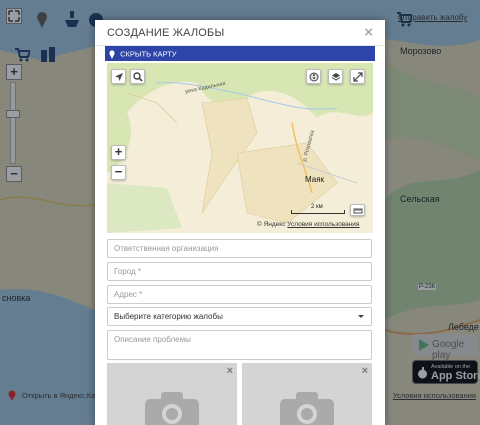 This screenshot has height=425, width=480. Describe the element at coordinates (118, 152) in the screenshot. I see `map-zoom-in-button: +` at that location.